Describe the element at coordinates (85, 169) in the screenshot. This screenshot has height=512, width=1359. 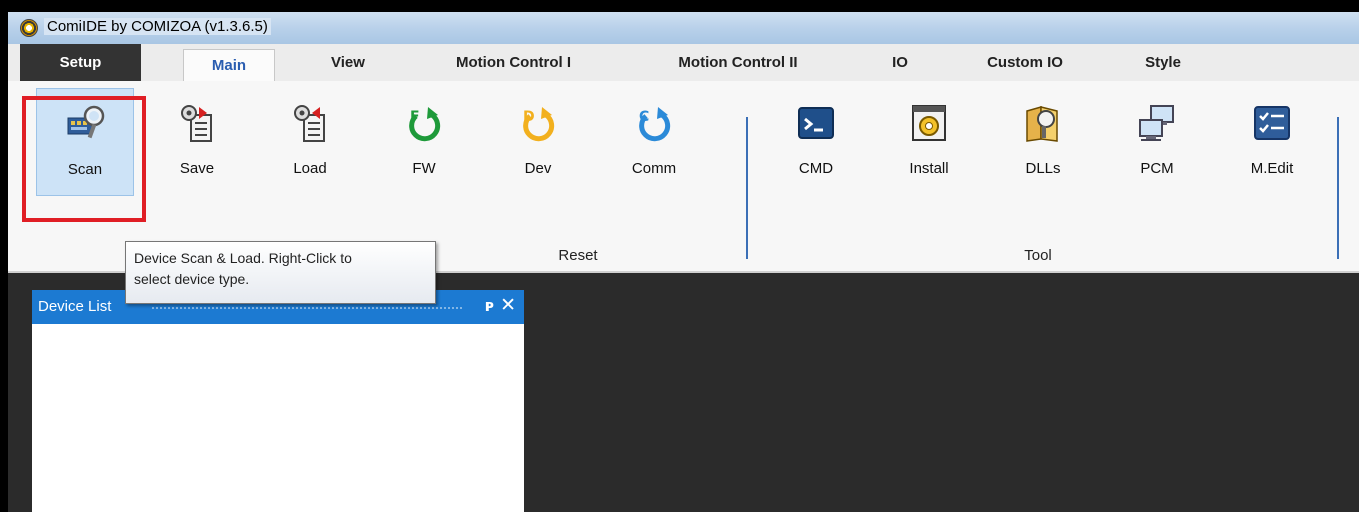
I see `scan-label: Scan` at that location.